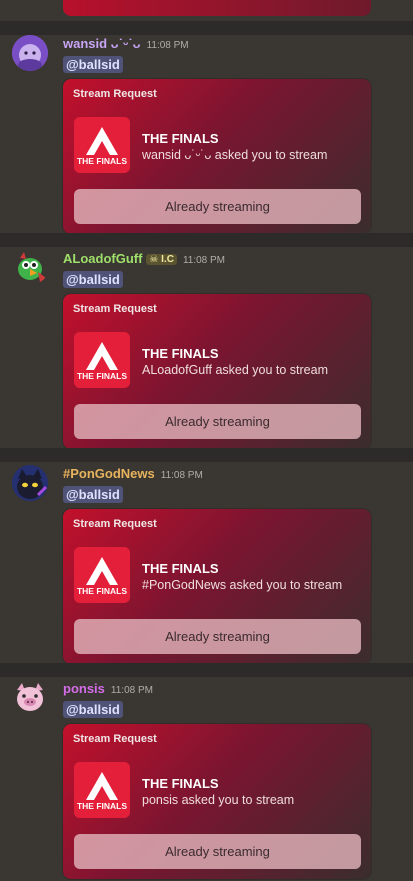  Describe the element at coordinates (108, 688) in the screenshot. I see `username: ponsis 11:08 PM` at that location.